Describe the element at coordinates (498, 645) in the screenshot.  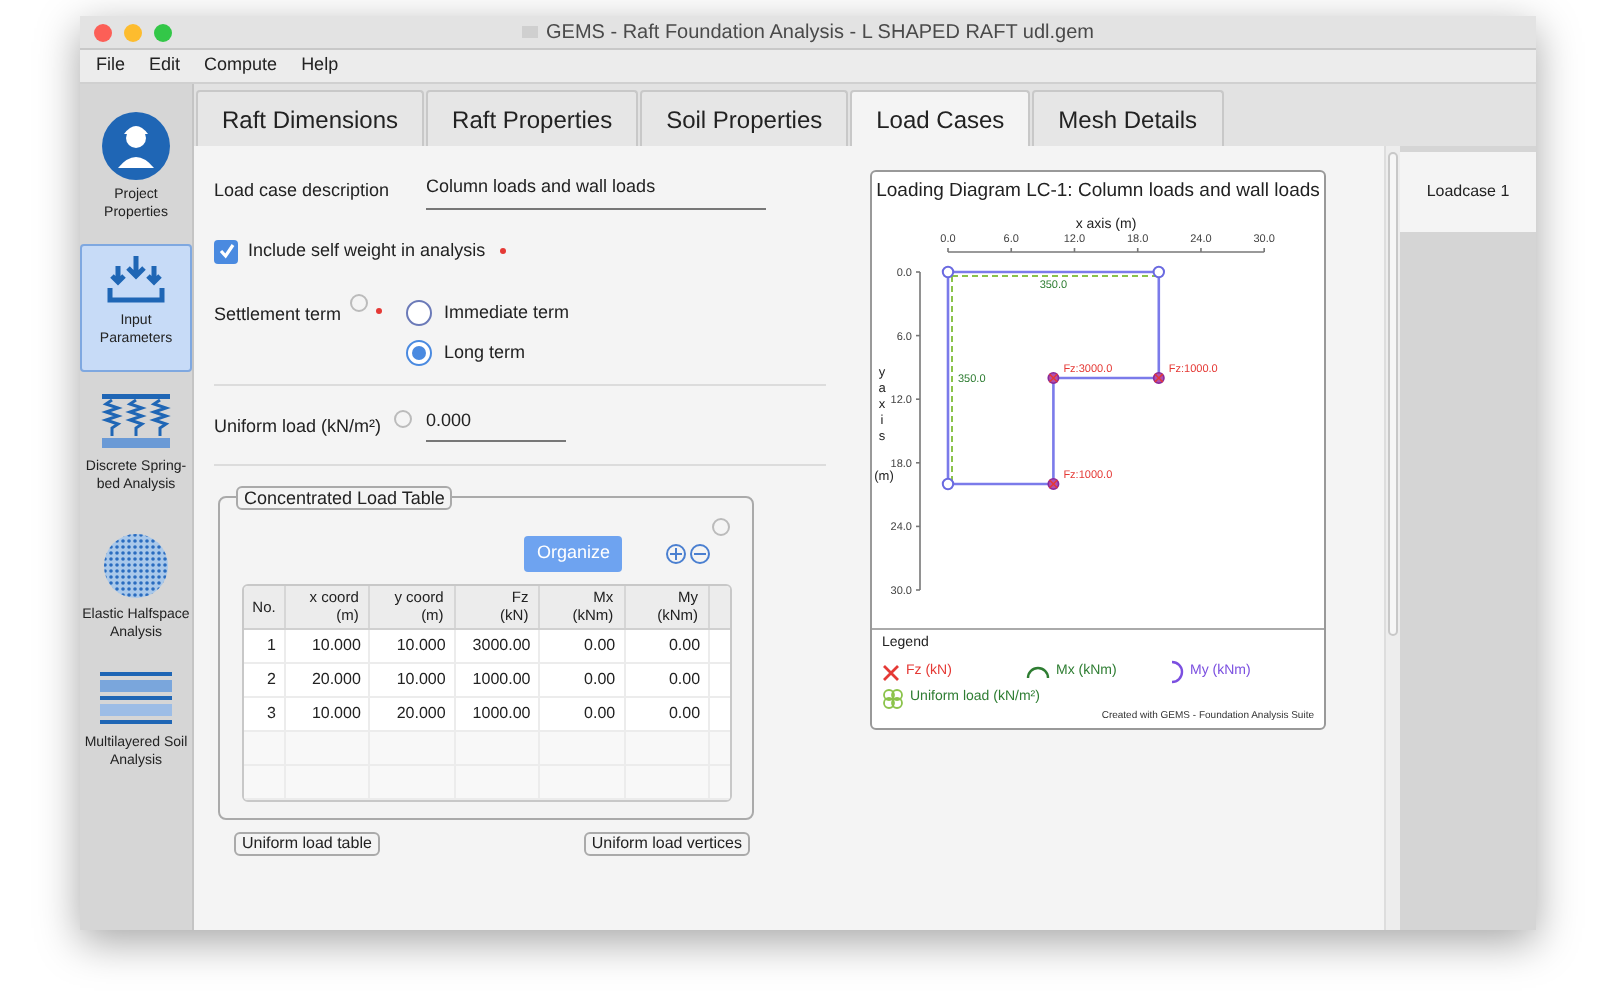
I see `table-cell: 3000.00` at that location.